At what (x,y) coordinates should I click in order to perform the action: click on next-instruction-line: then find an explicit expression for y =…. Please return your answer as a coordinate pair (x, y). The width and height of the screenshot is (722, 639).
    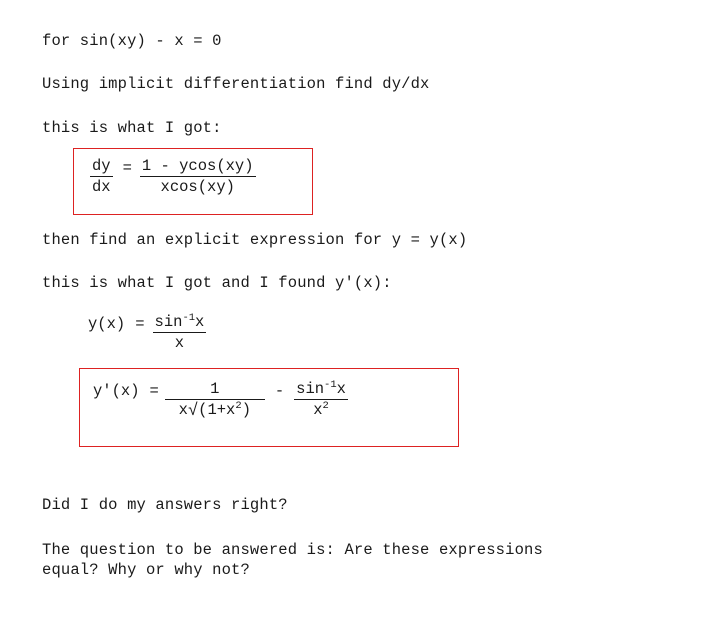
    Looking at the image, I should click on (255, 240).